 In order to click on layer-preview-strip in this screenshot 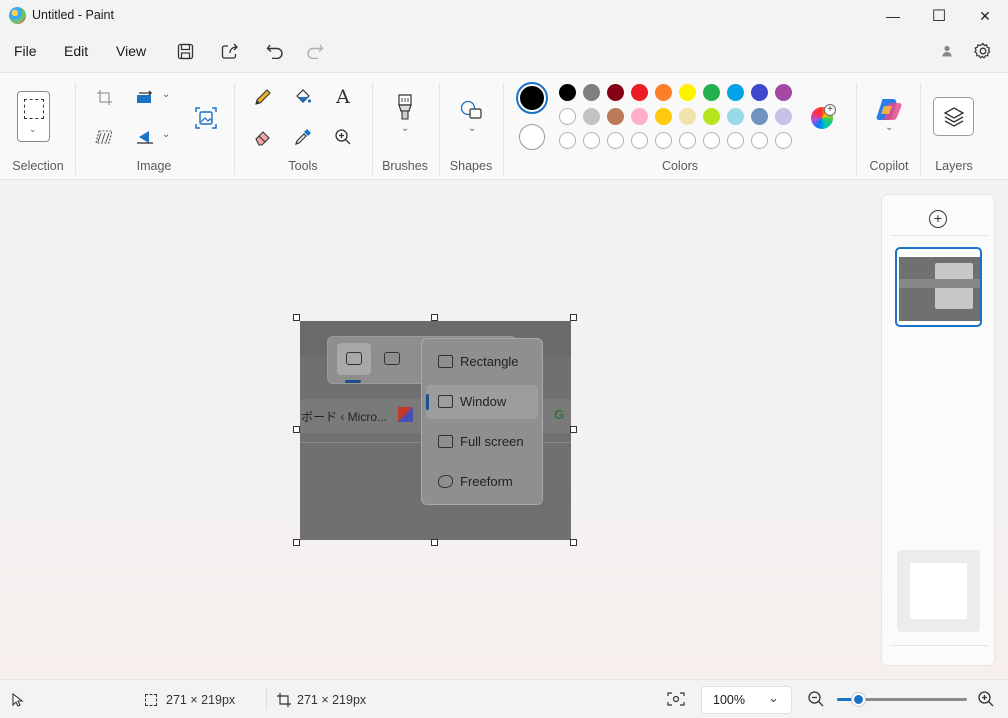, I will do `click(939, 283)`.